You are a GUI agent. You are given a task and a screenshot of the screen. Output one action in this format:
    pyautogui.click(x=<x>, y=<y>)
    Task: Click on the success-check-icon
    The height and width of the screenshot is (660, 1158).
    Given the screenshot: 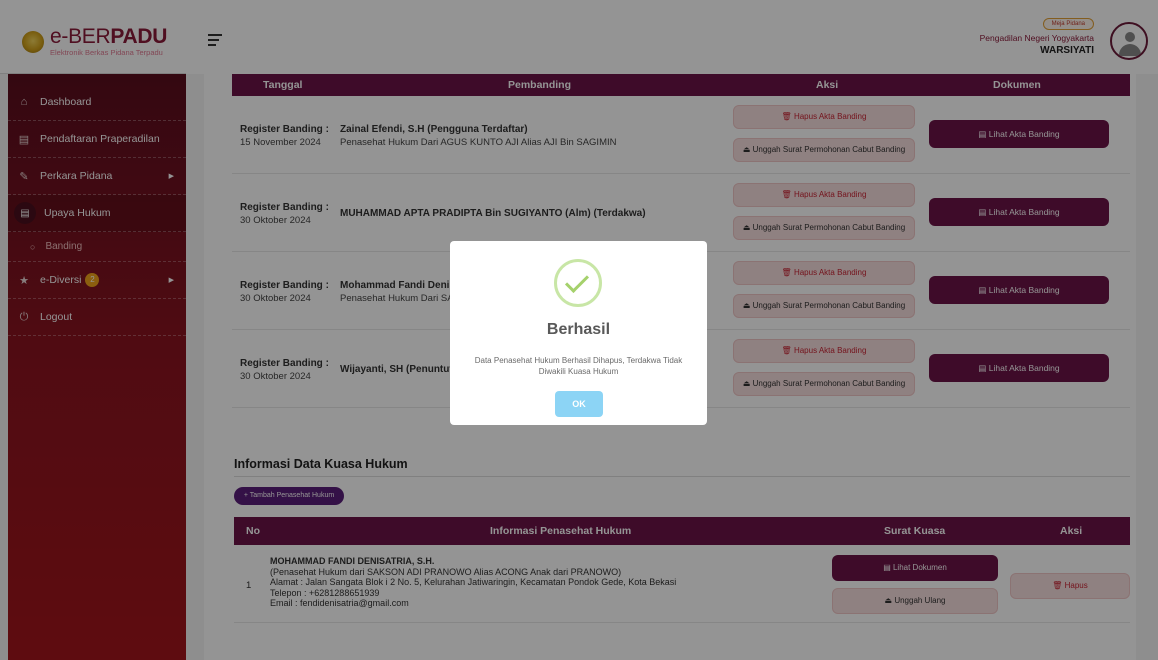 What is the action you would take?
    pyautogui.click(x=578, y=283)
    